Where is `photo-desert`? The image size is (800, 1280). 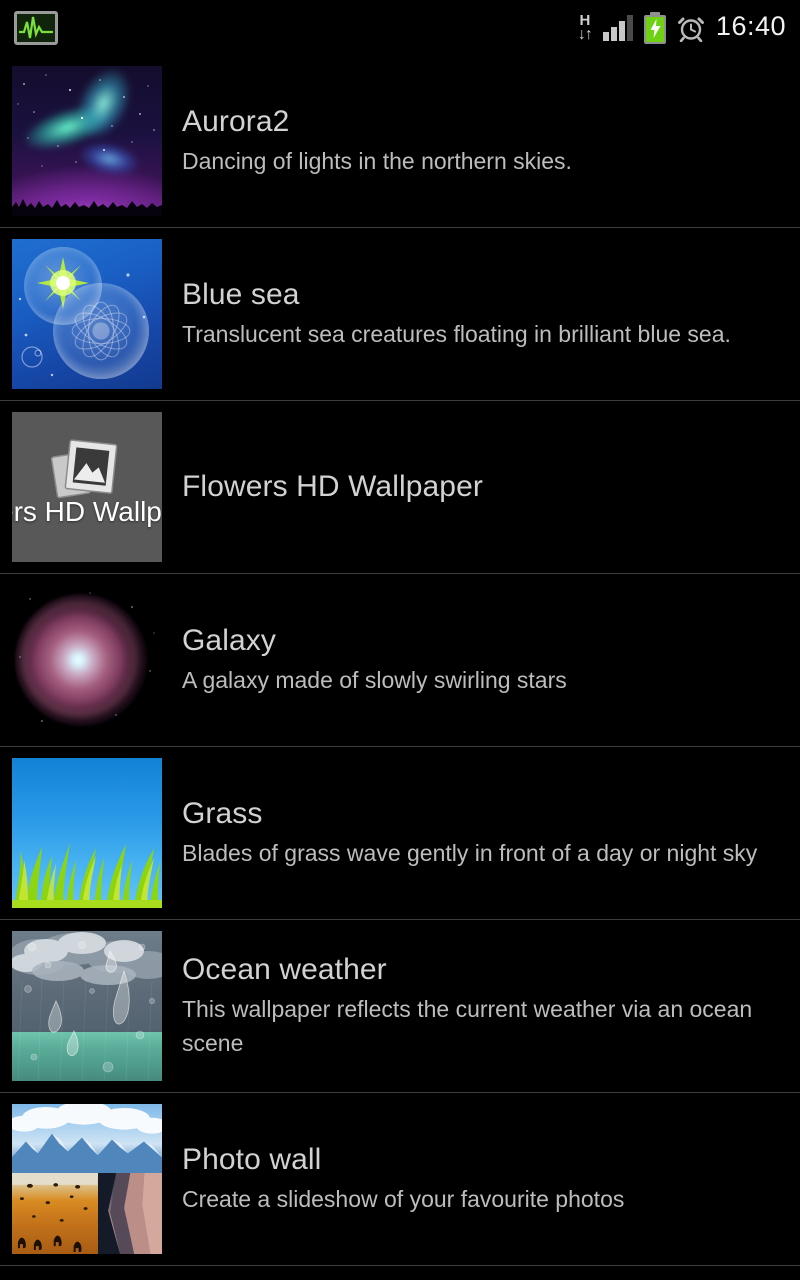 photo-desert is located at coordinates (55, 1213).